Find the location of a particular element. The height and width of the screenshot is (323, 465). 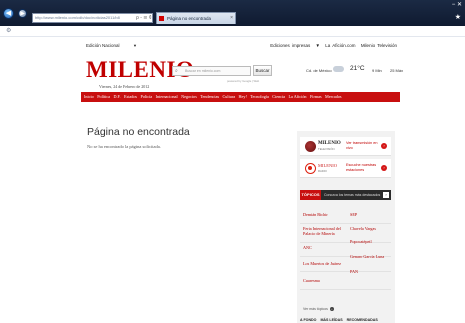

browser-tab: Página no encontrada × is located at coordinates (196, 18).